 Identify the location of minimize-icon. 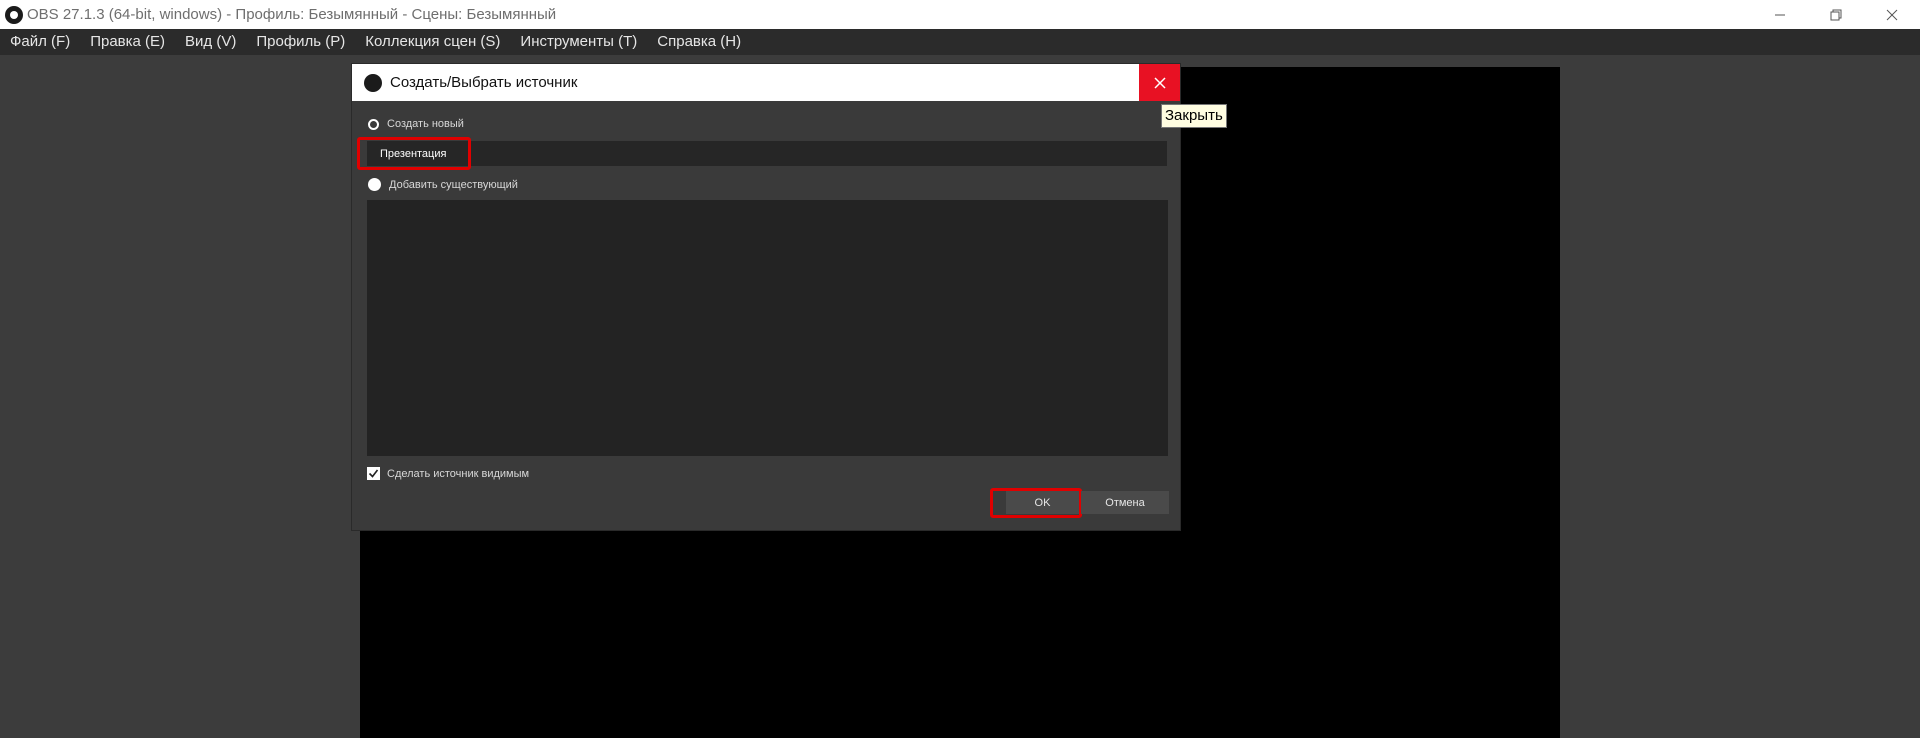
(1780, 14).